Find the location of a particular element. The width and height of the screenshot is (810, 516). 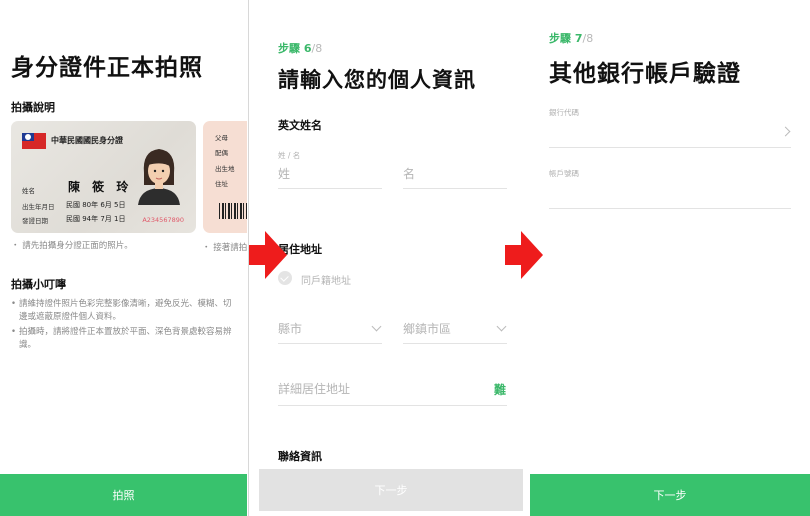

back-photo-note: ・ 接著請拍 is located at coordinates (224, 248).